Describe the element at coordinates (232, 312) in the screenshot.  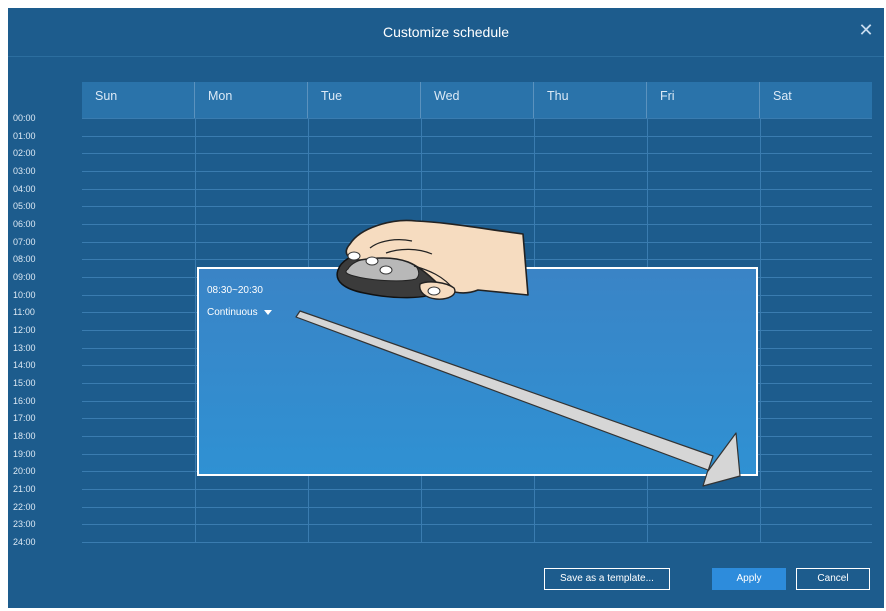
I see `recording-mode-label: Continuous` at that location.